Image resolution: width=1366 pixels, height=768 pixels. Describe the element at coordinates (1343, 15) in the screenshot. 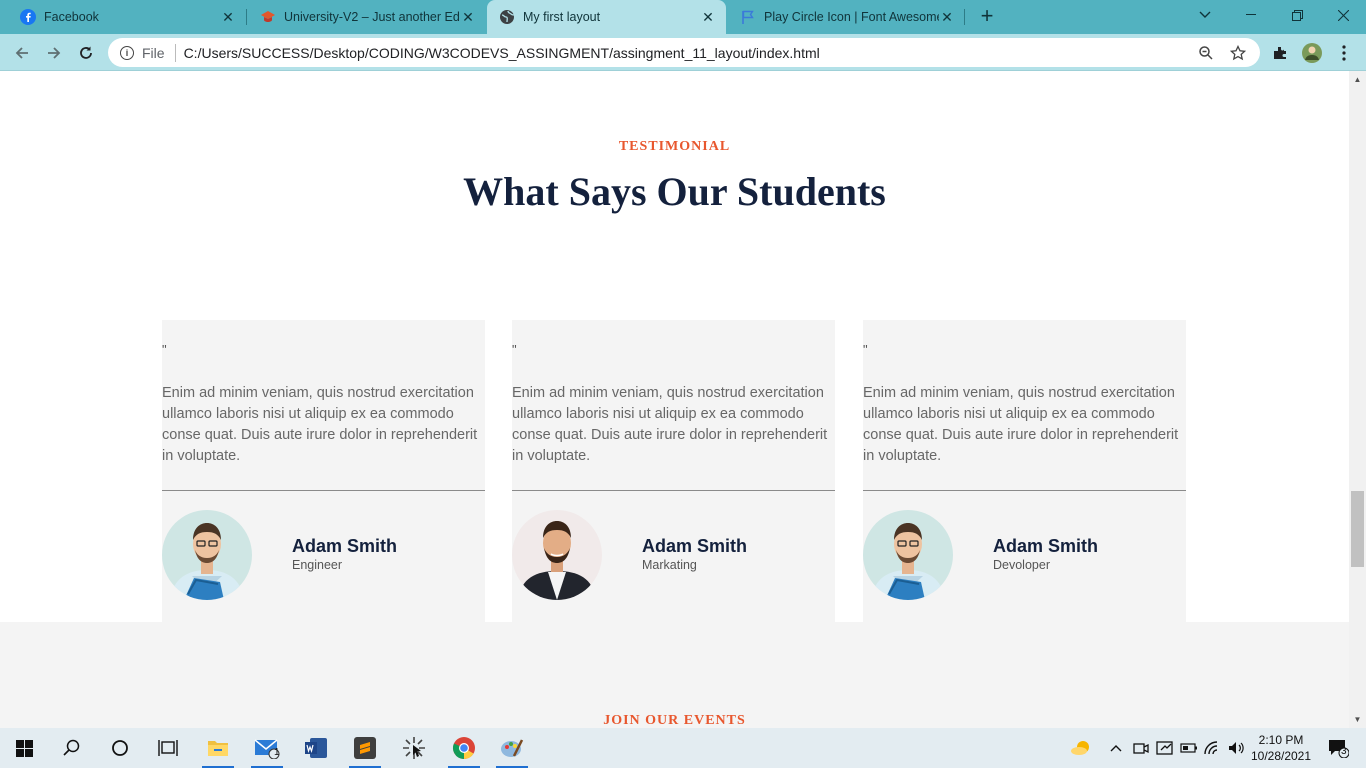

I see `close-window-button` at that location.